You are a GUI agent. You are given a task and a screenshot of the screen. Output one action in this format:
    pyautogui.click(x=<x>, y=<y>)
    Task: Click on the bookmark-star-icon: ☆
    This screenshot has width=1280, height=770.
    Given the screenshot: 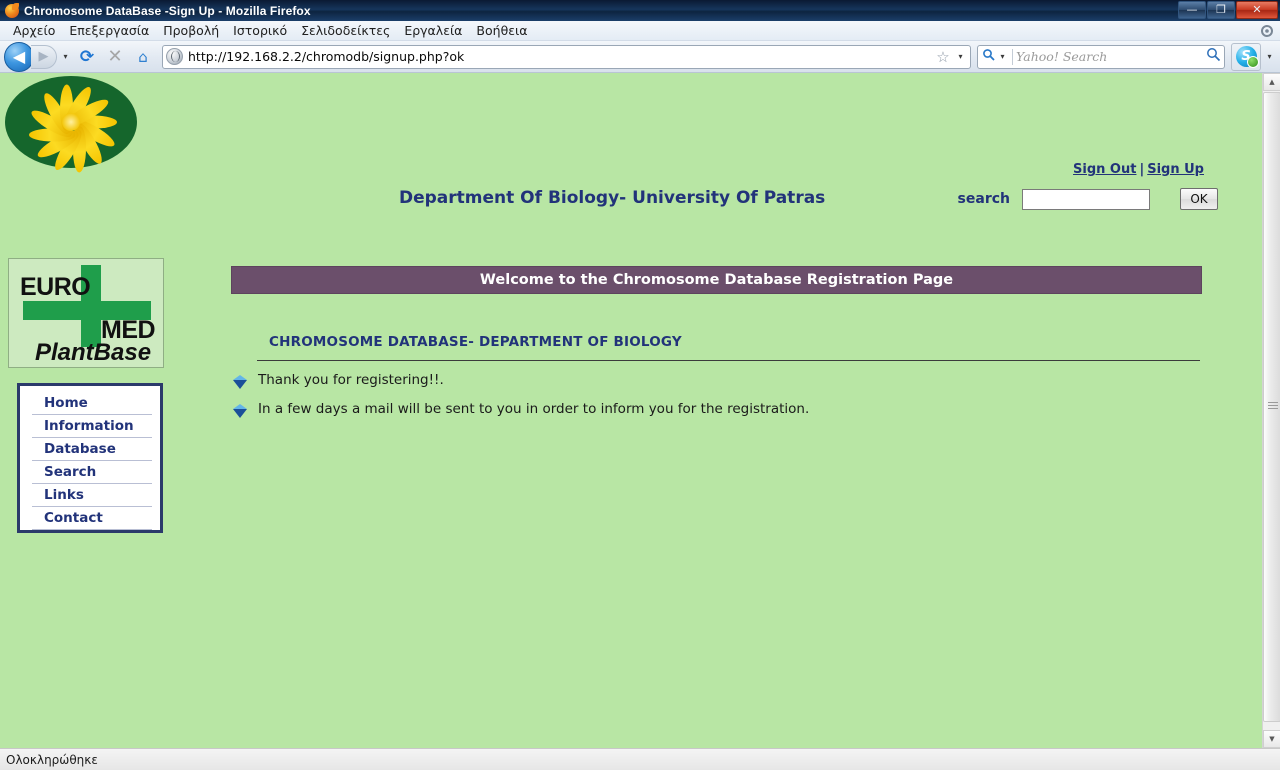 What is the action you would take?
    pyautogui.click(x=943, y=57)
    